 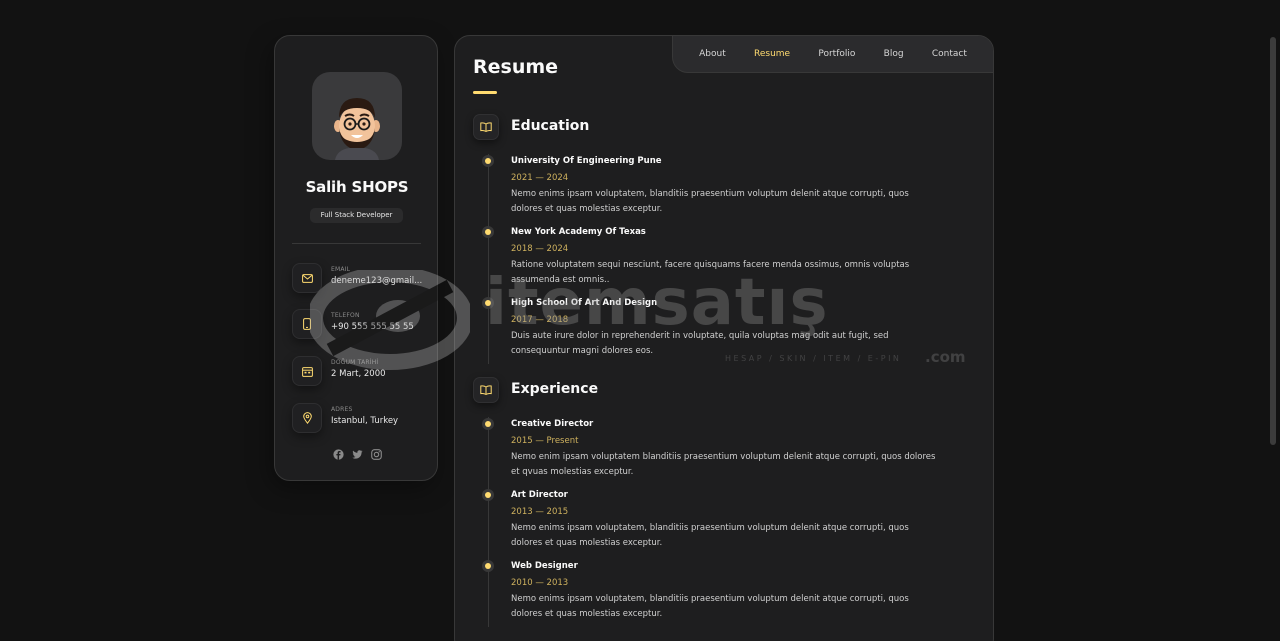 What do you see at coordinates (584, 303) in the screenshot?
I see `education-item-title: High School Of Art And Design` at bounding box center [584, 303].